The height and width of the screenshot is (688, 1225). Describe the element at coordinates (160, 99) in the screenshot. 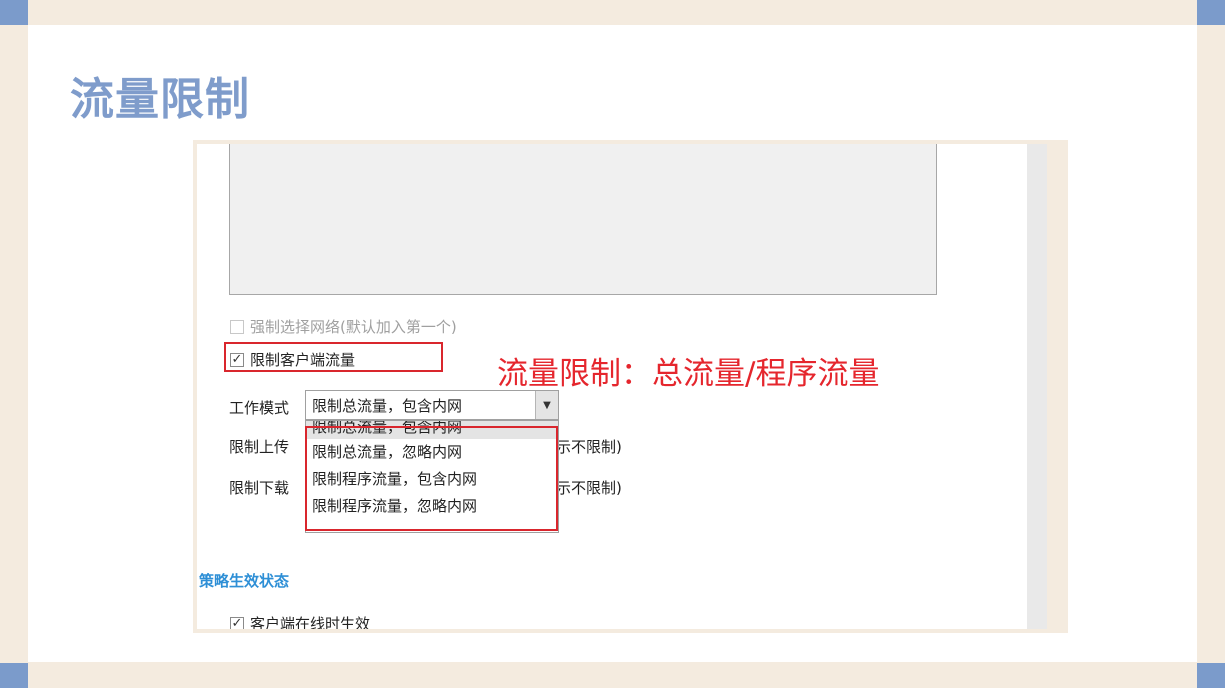

I see `page-title: 流量限制` at that location.